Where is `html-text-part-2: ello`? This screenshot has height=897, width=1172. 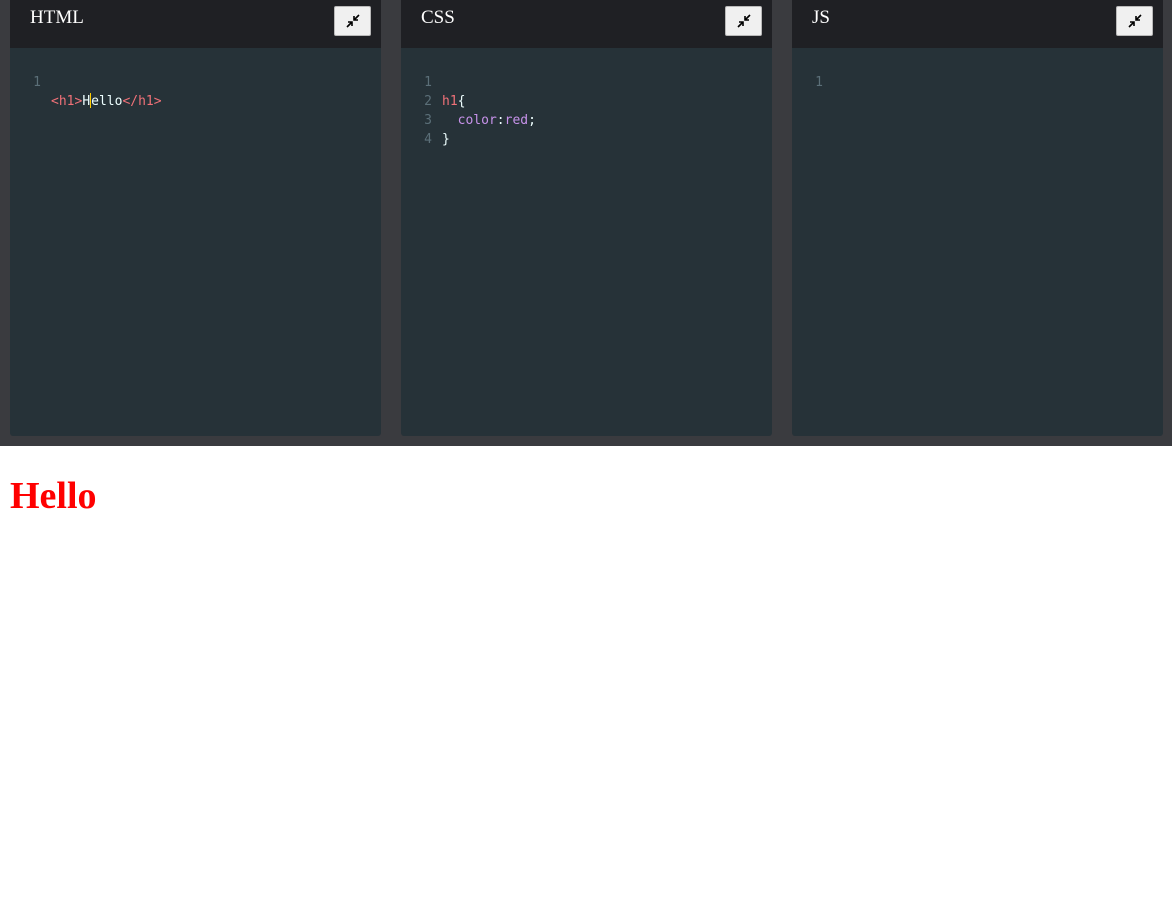 html-text-part-2: ello is located at coordinates (107, 101).